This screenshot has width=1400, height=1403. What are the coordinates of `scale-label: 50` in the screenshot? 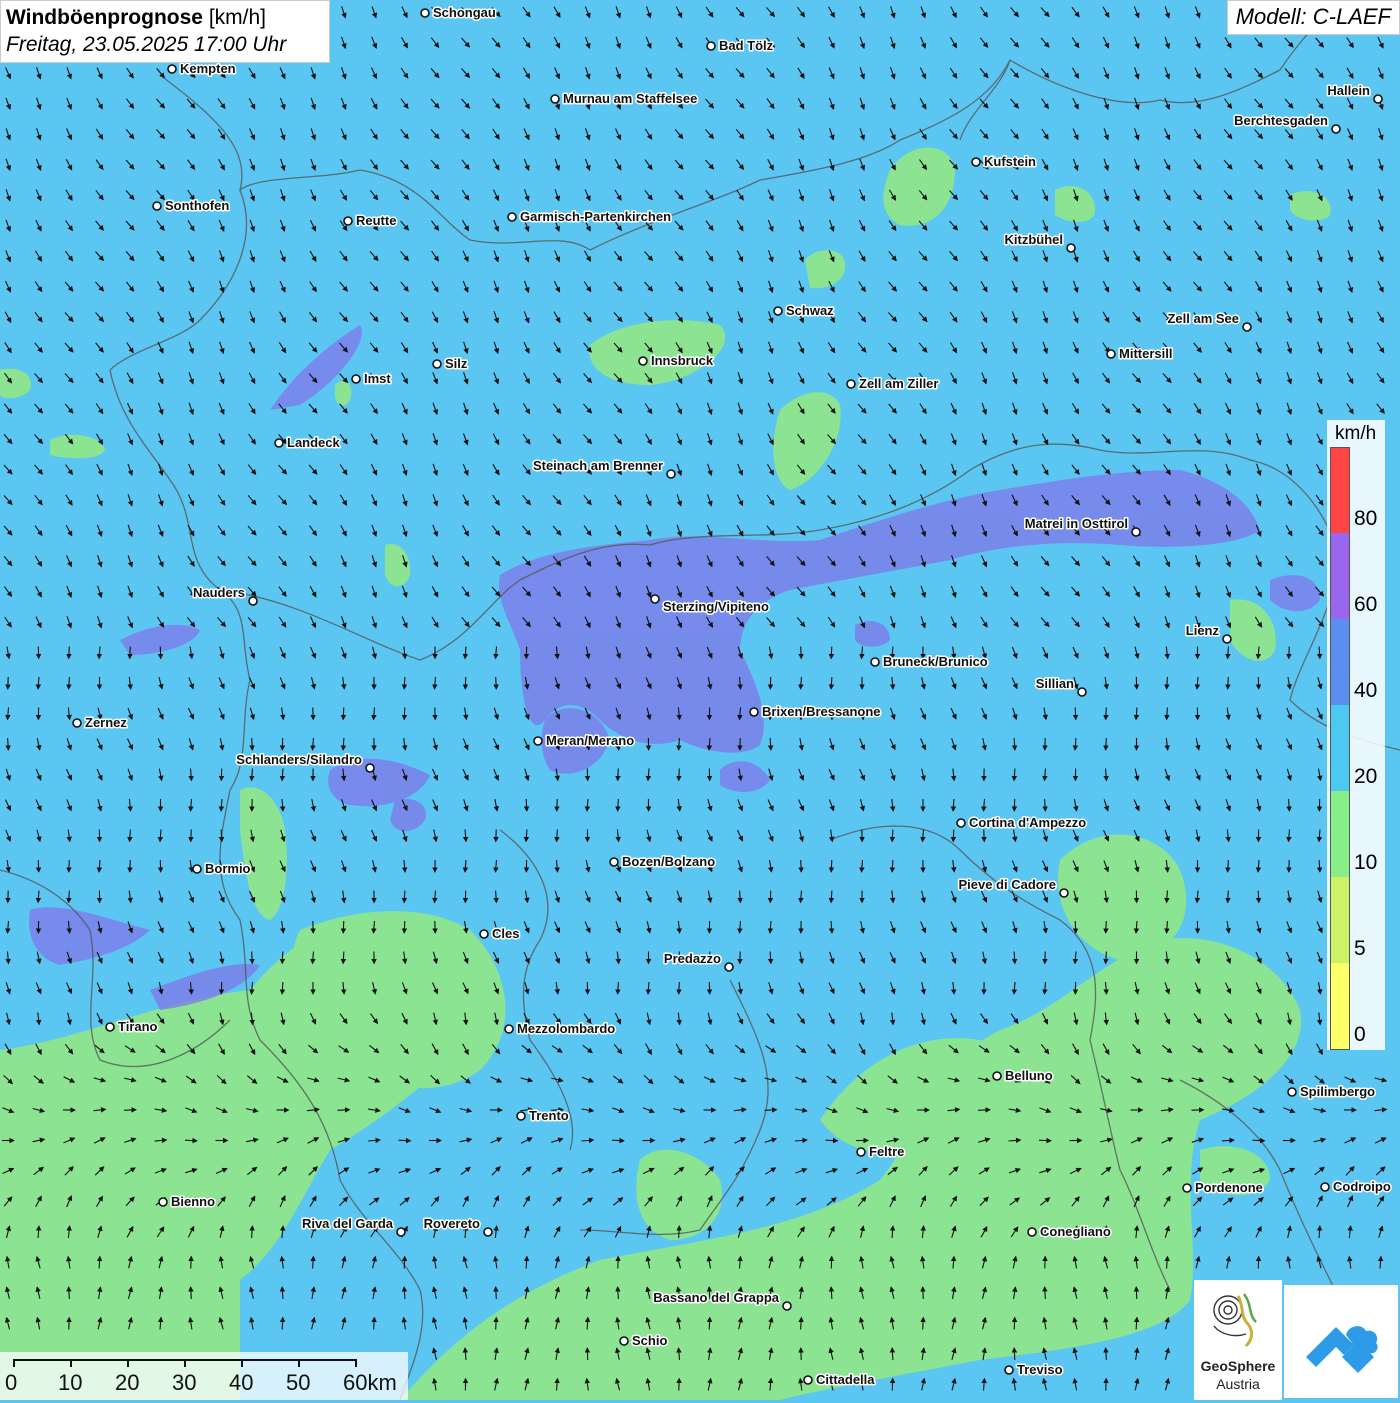 It's located at (298, 1383).